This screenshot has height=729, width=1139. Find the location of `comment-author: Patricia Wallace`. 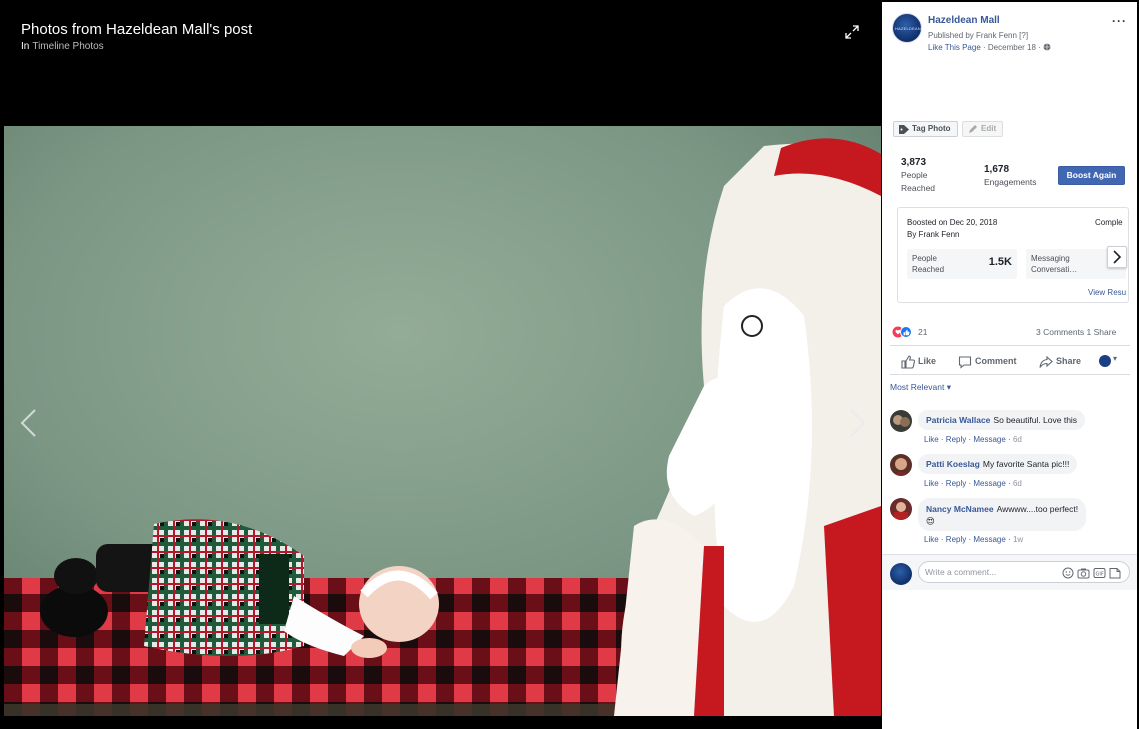

comment-author: Patricia Wallace is located at coordinates (958, 420).